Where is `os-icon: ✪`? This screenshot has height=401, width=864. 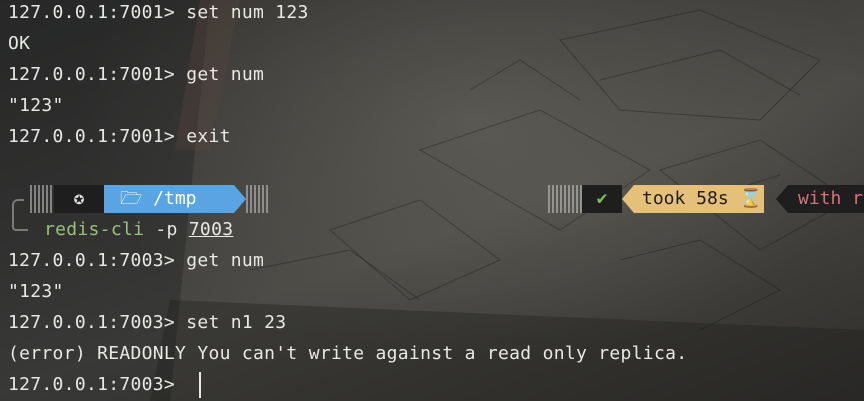
os-icon: ✪ is located at coordinates (79, 199).